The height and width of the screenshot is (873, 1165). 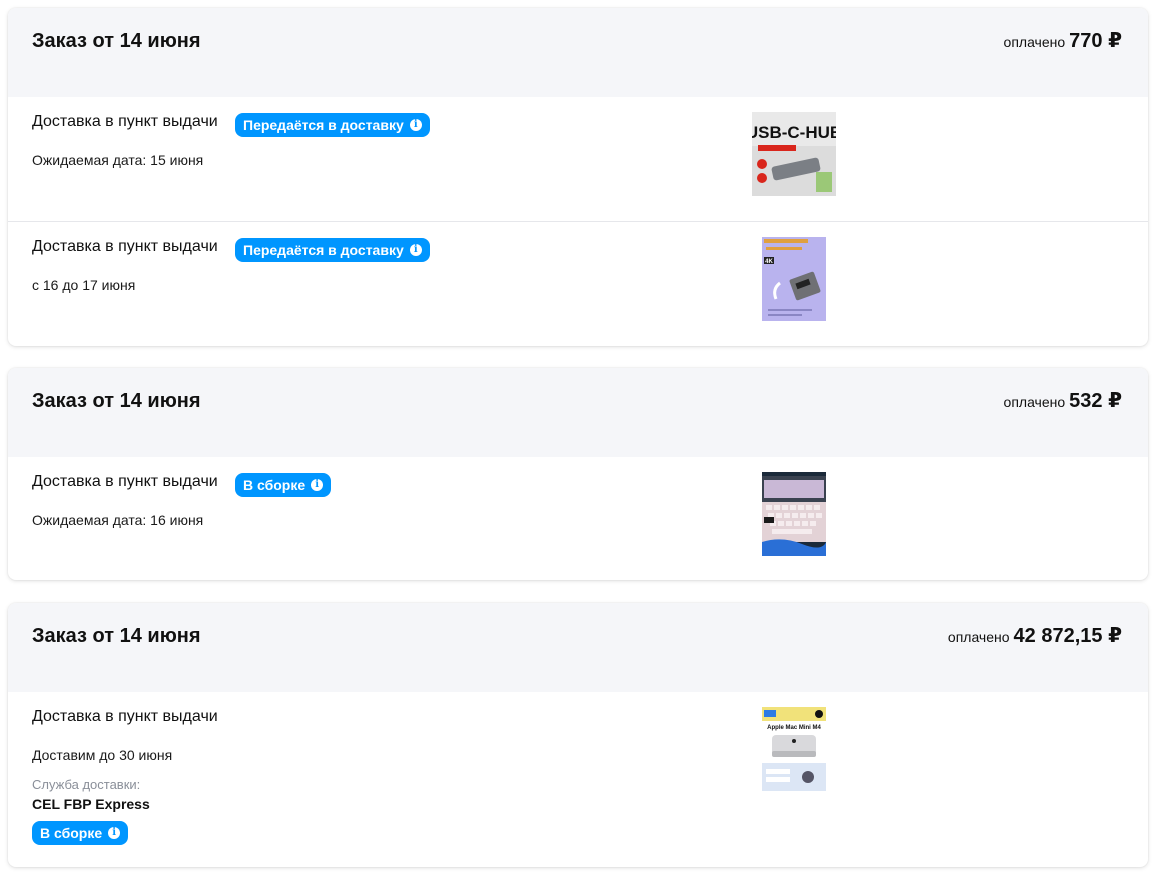 What do you see at coordinates (578, 412) in the screenshot?
I see `order-header: Заказ от 14 июня оплачено 532 ₽` at bounding box center [578, 412].